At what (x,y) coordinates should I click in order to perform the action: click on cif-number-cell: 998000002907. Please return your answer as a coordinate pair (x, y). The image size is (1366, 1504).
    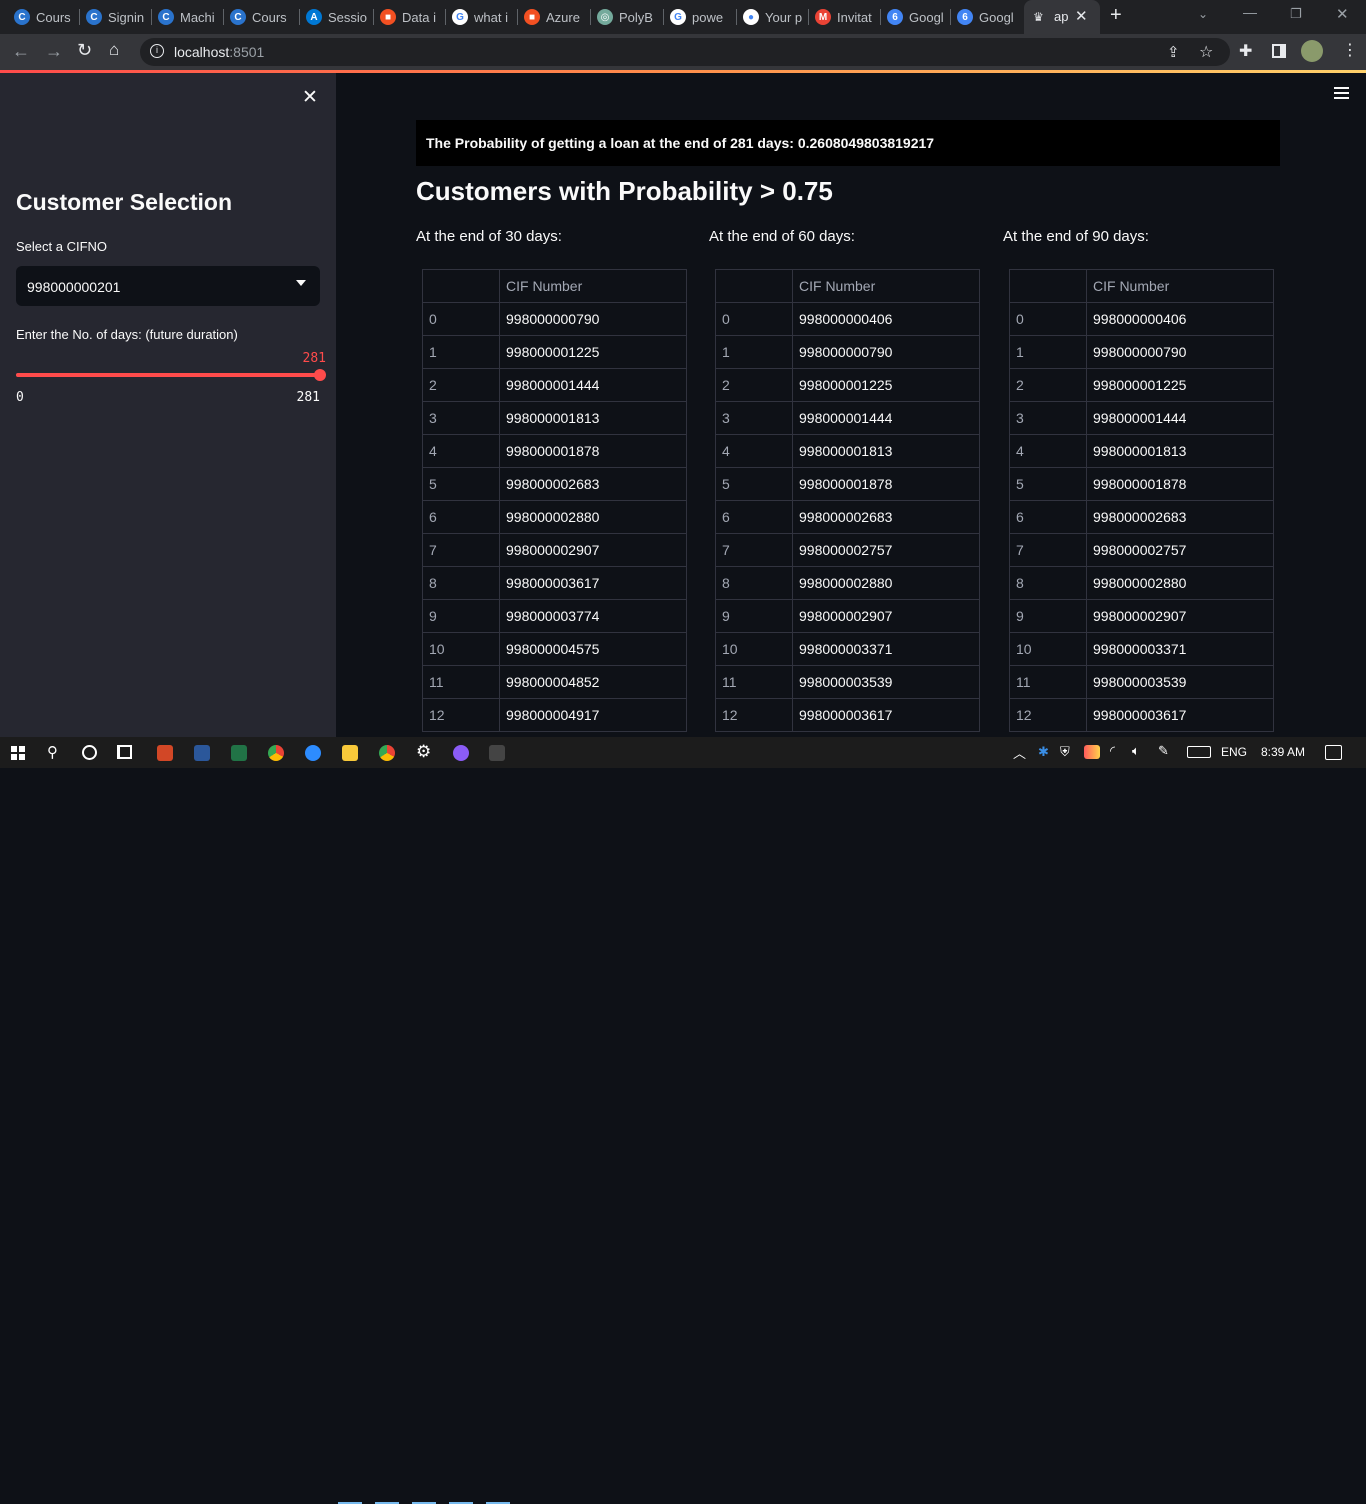
    Looking at the image, I should click on (886, 616).